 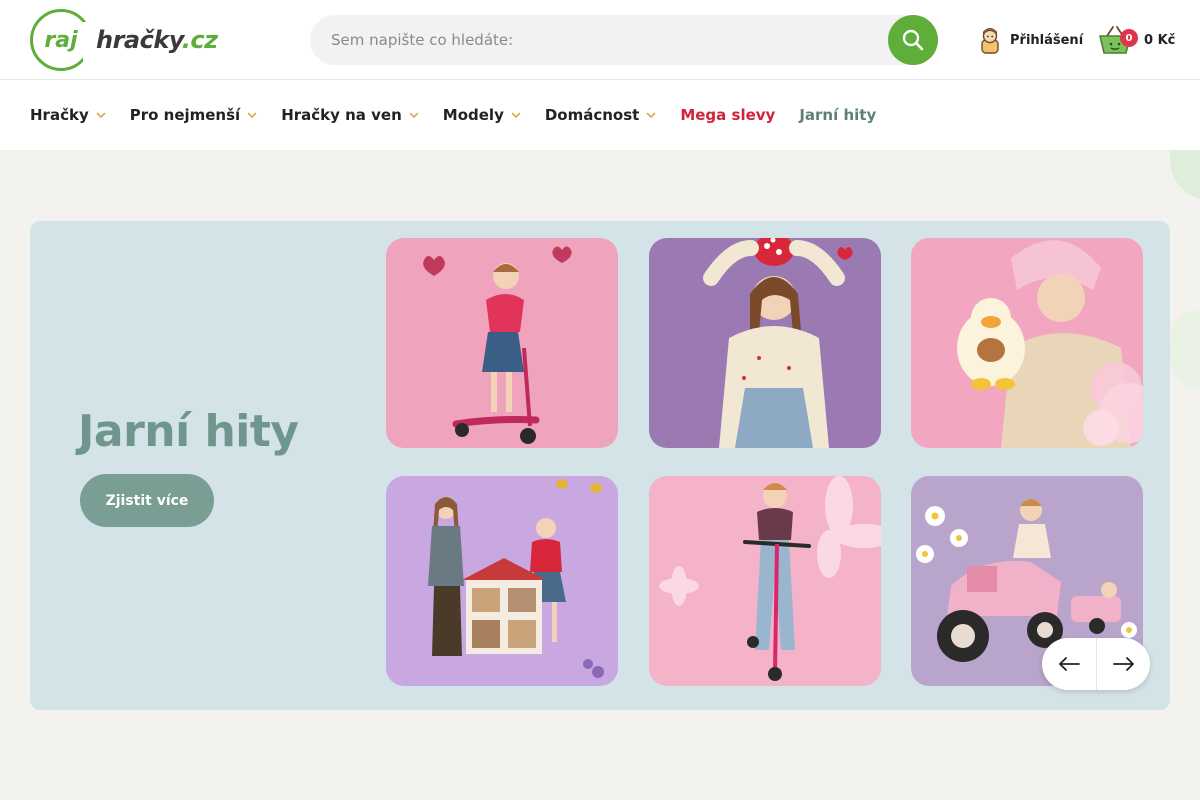 I want to click on hero-tile-scooter, so click(x=502, y=343).